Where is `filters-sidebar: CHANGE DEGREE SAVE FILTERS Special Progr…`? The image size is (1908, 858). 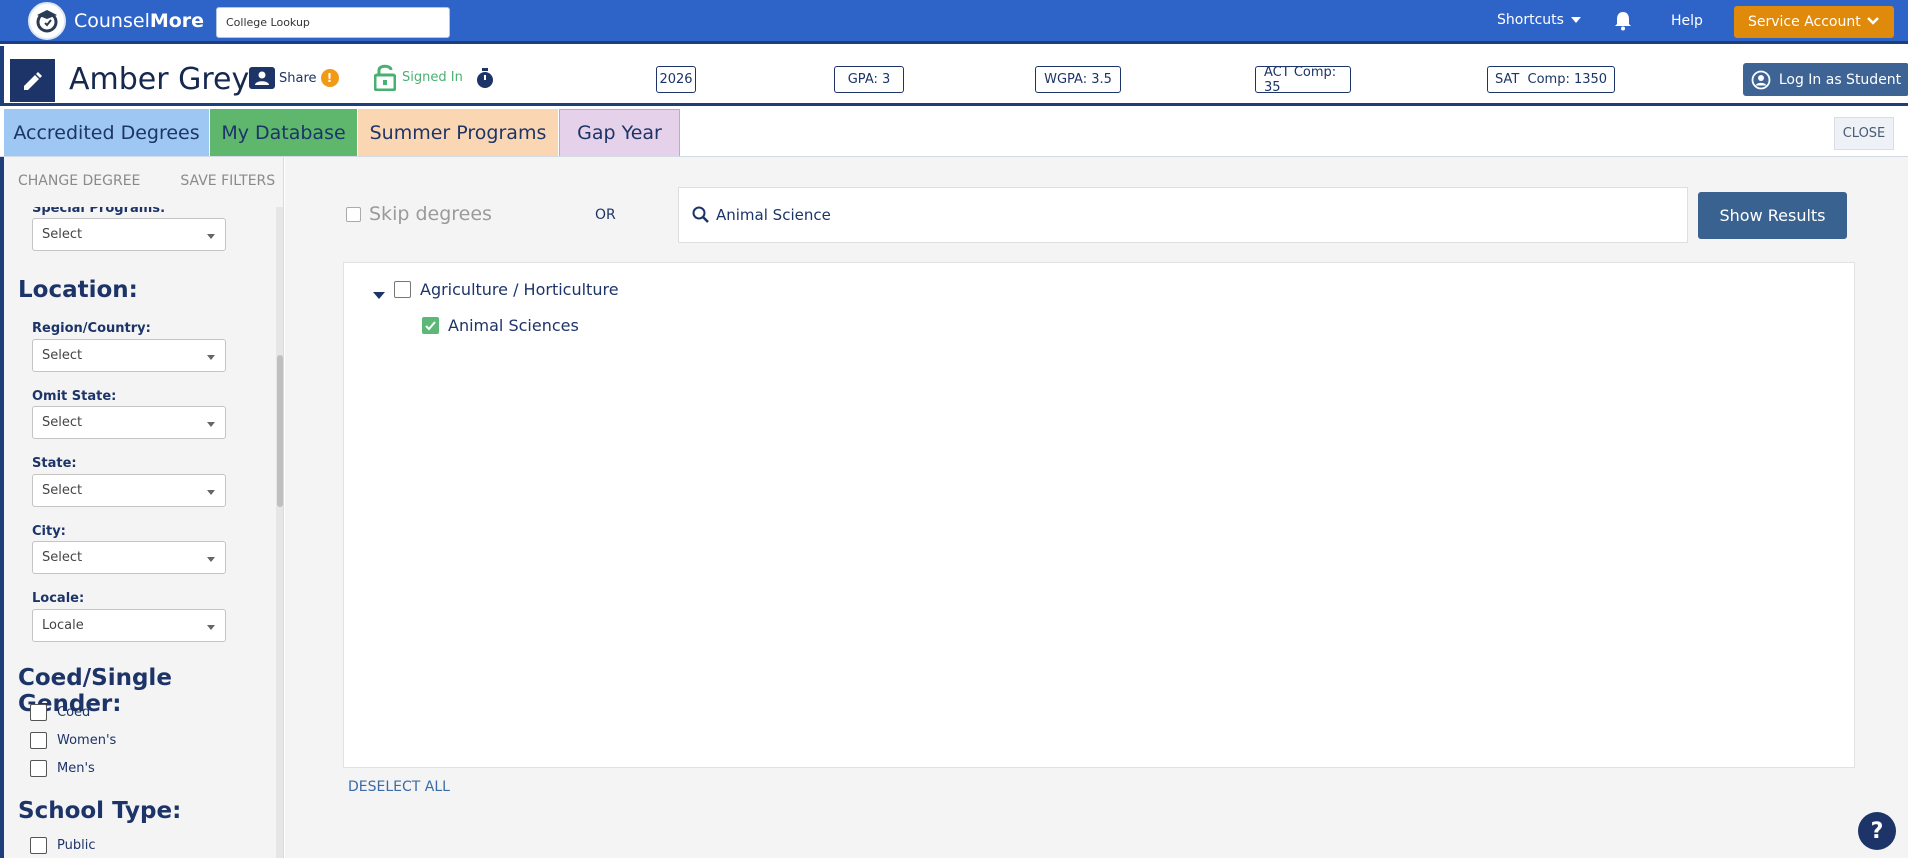 filters-sidebar: CHANGE DEGREE SAVE FILTERS Special Progr… is located at coordinates (142, 507).